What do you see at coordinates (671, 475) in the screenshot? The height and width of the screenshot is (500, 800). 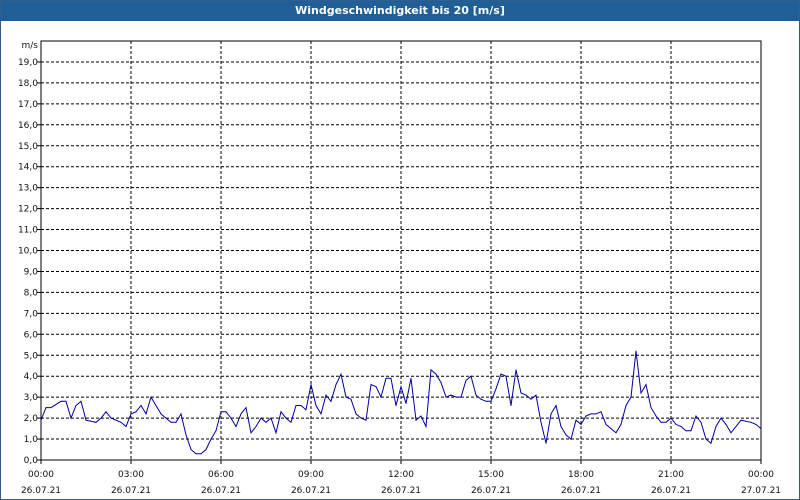 I see `x-tick-time-label: 21:00` at bounding box center [671, 475].